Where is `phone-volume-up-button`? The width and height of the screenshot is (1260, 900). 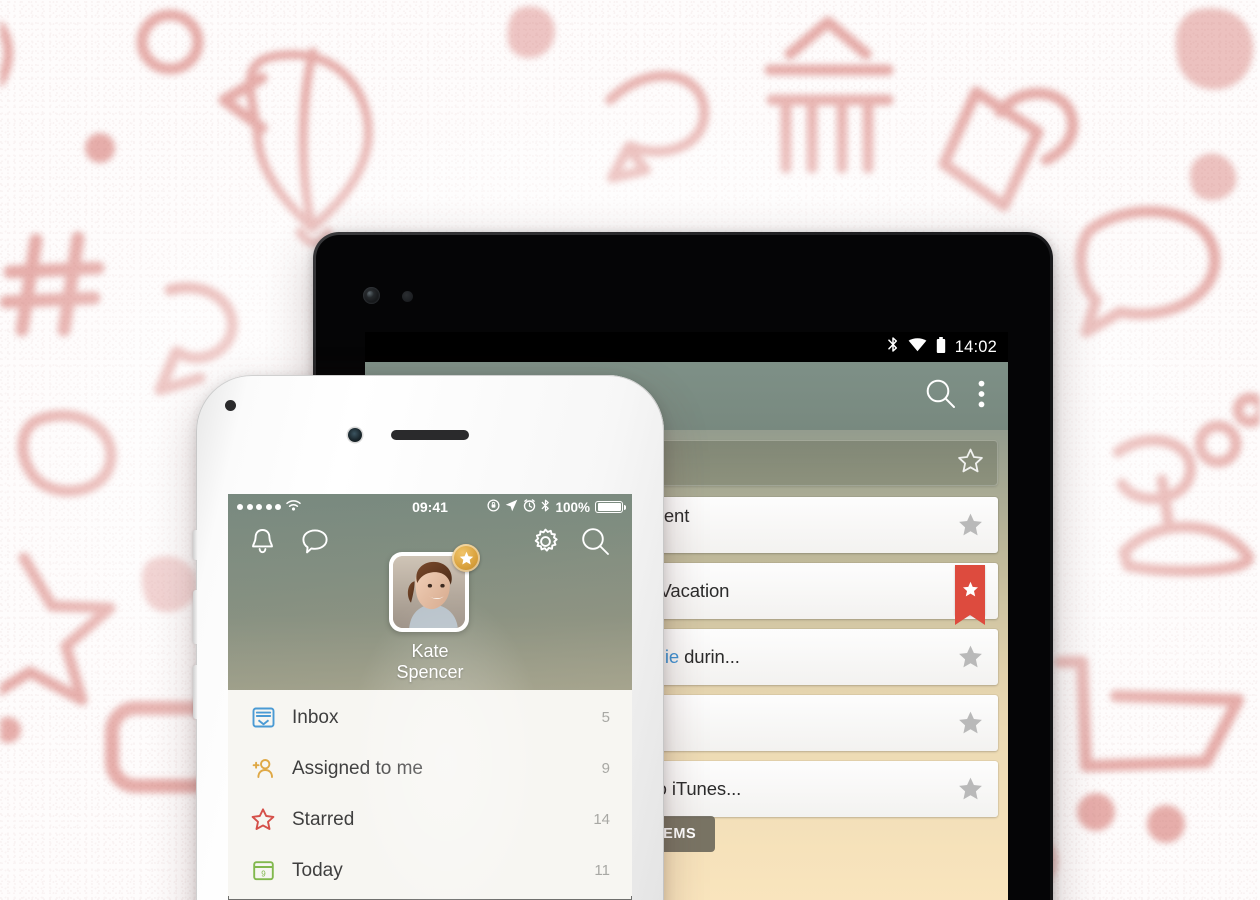 phone-volume-up-button is located at coordinates (195, 617).